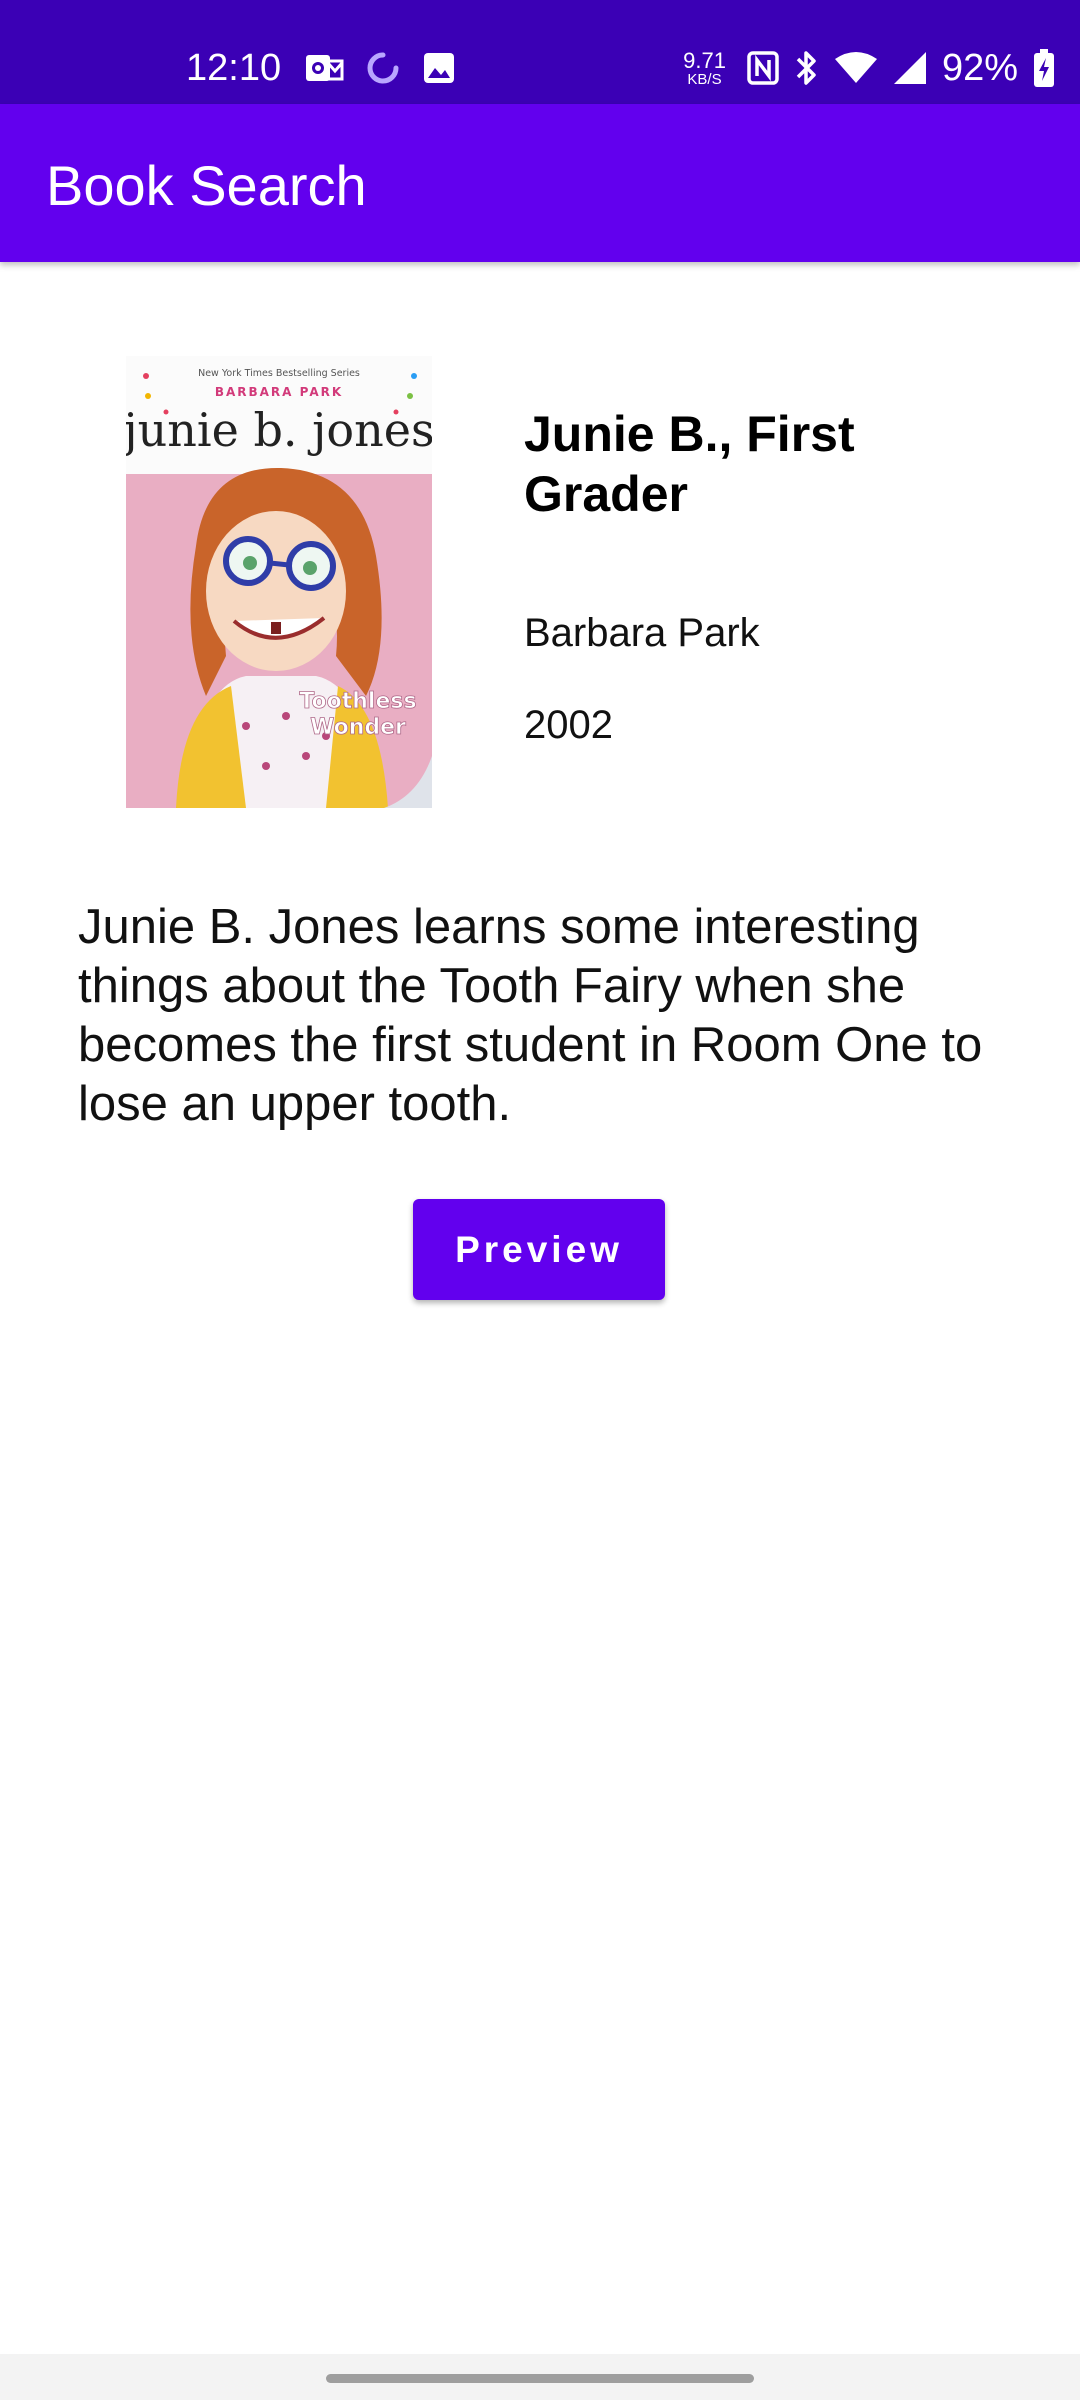 The width and height of the screenshot is (1080, 2400). I want to click on cover-subtitle-line1: Toothless, so click(357, 701).